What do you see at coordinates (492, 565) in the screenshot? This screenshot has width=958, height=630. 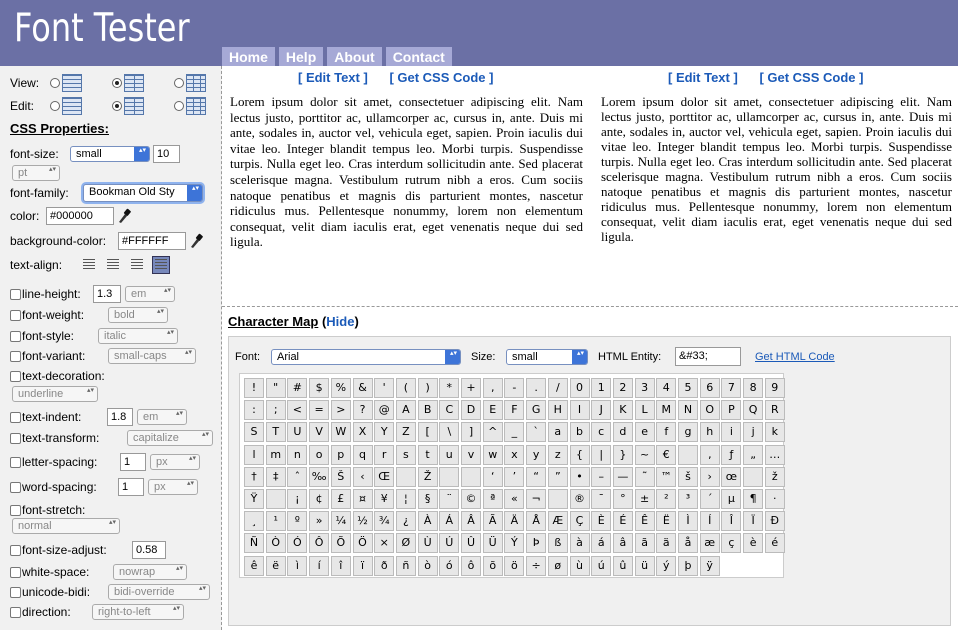 I see `char-cell: õ` at bounding box center [492, 565].